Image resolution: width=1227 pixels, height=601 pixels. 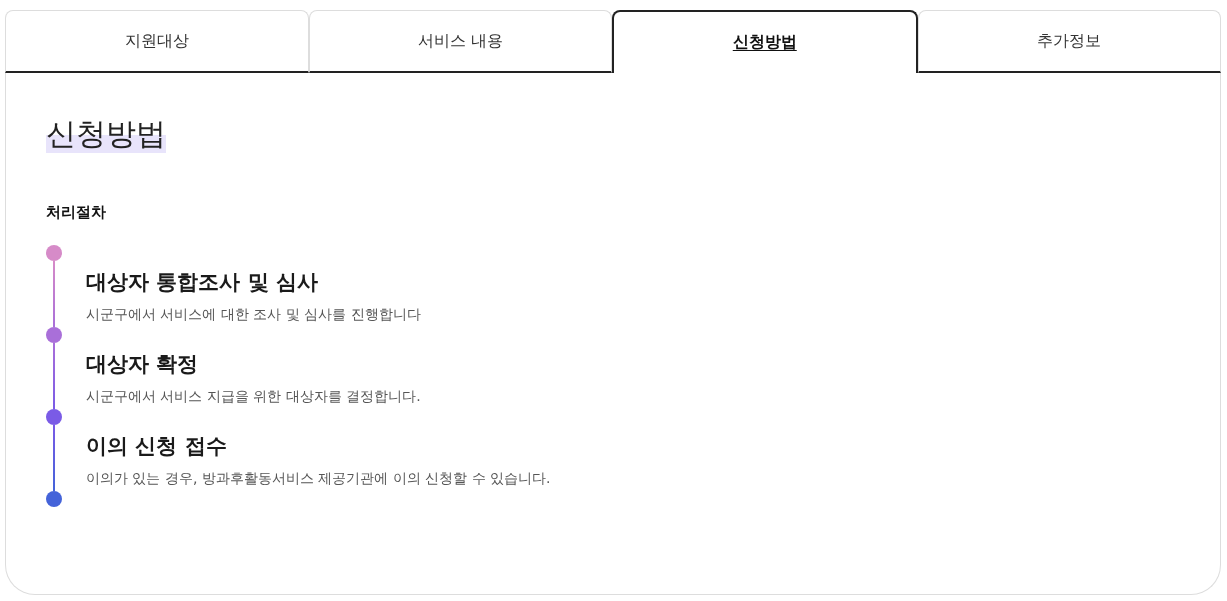 What do you see at coordinates (157, 41) in the screenshot?
I see `tab: 지원대상` at bounding box center [157, 41].